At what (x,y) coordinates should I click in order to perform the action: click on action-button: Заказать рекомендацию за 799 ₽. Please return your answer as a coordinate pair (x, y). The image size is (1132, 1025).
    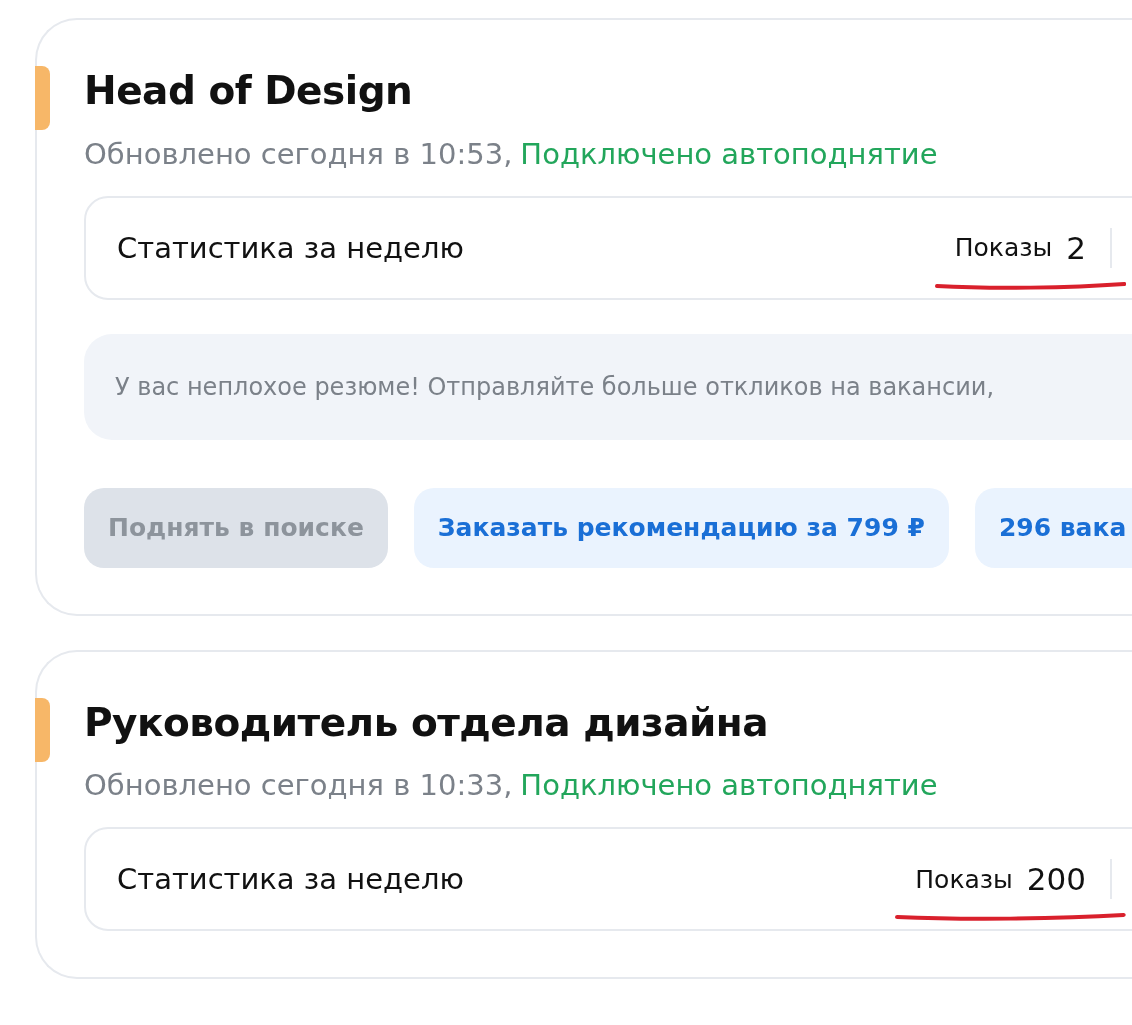
    Looking at the image, I should click on (681, 527).